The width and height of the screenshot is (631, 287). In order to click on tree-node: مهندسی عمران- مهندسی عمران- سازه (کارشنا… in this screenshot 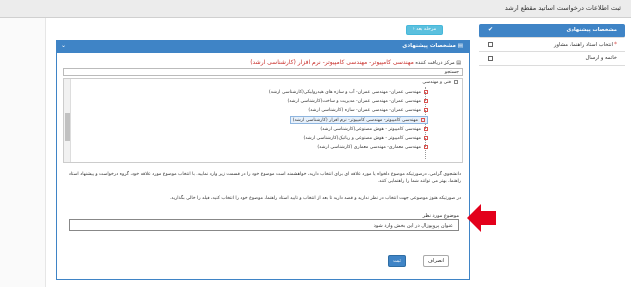, I will do `click(368, 111)`.